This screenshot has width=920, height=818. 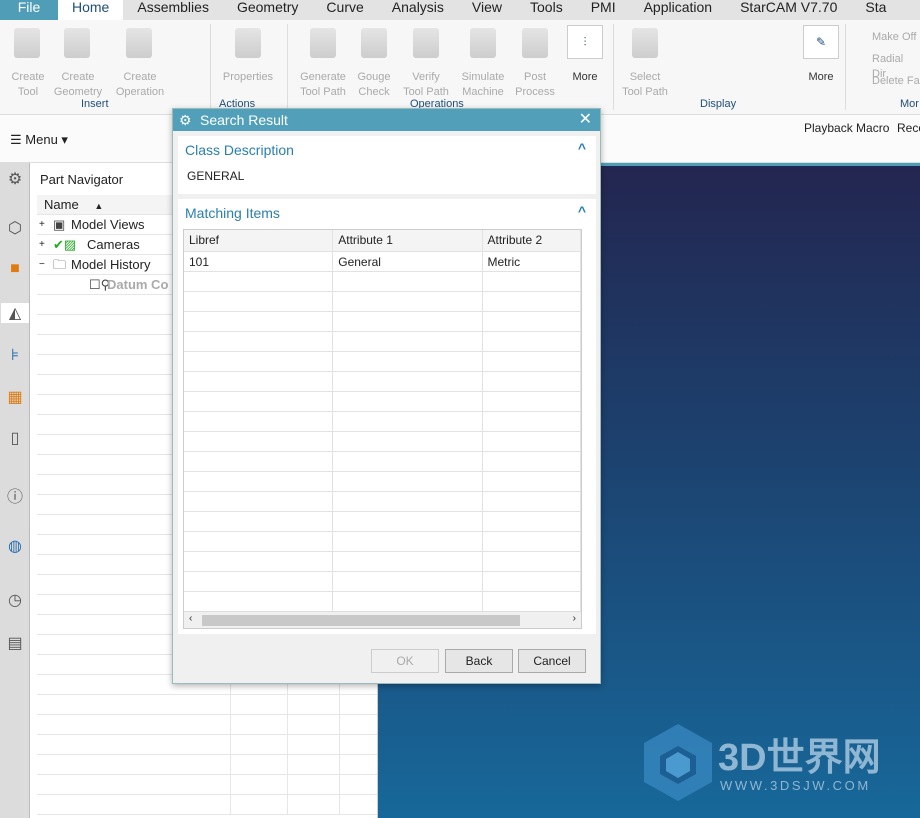 What do you see at coordinates (408, 240) in the screenshot?
I see `column-attribute-1: Attribute 1` at bounding box center [408, 240].